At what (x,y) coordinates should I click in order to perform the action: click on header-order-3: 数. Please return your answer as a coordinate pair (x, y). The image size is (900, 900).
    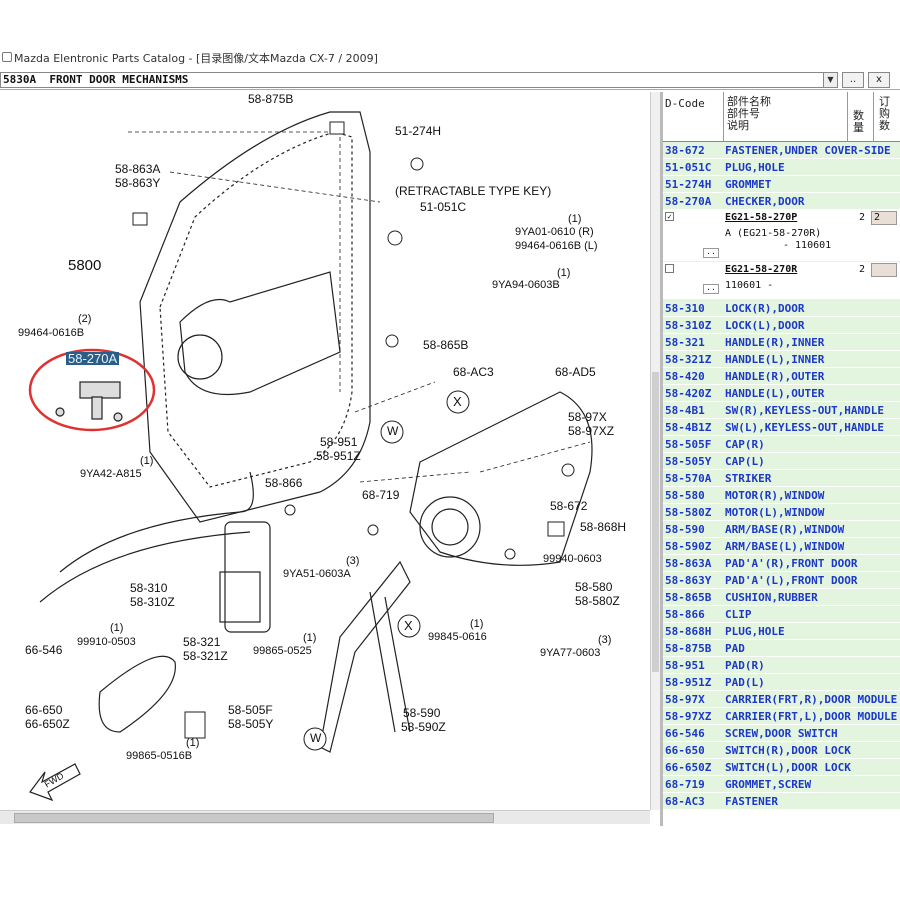
    Looking at the image, I should click on (884, 125).